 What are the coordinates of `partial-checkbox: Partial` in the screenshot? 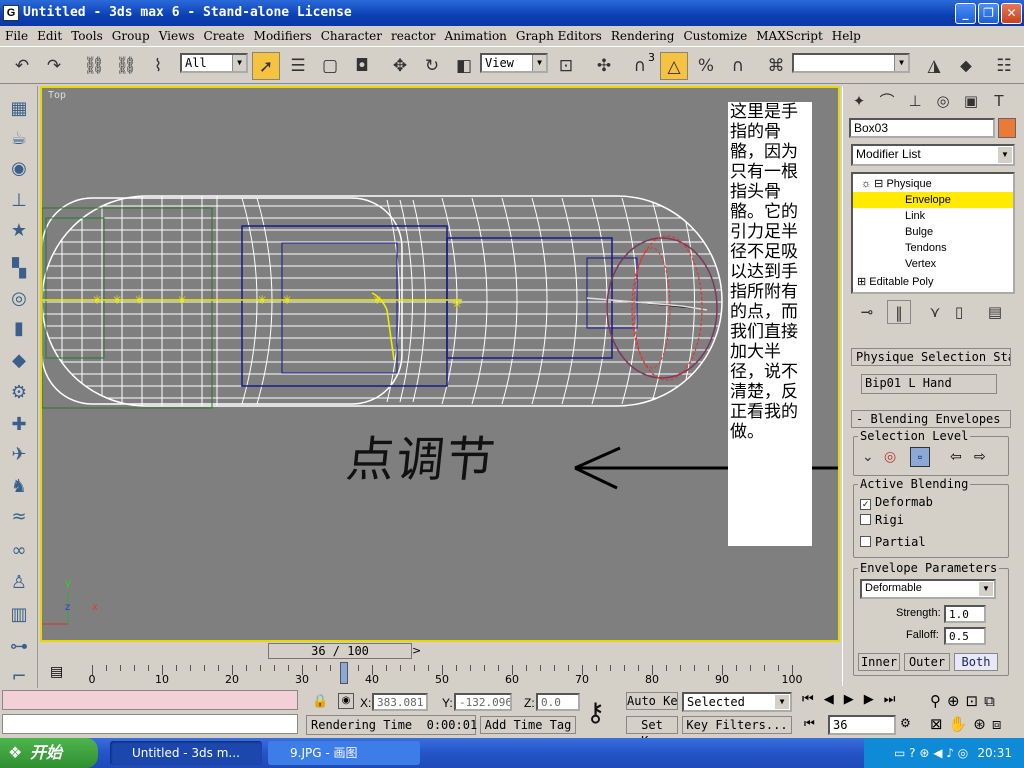 It's located at (893, 542).